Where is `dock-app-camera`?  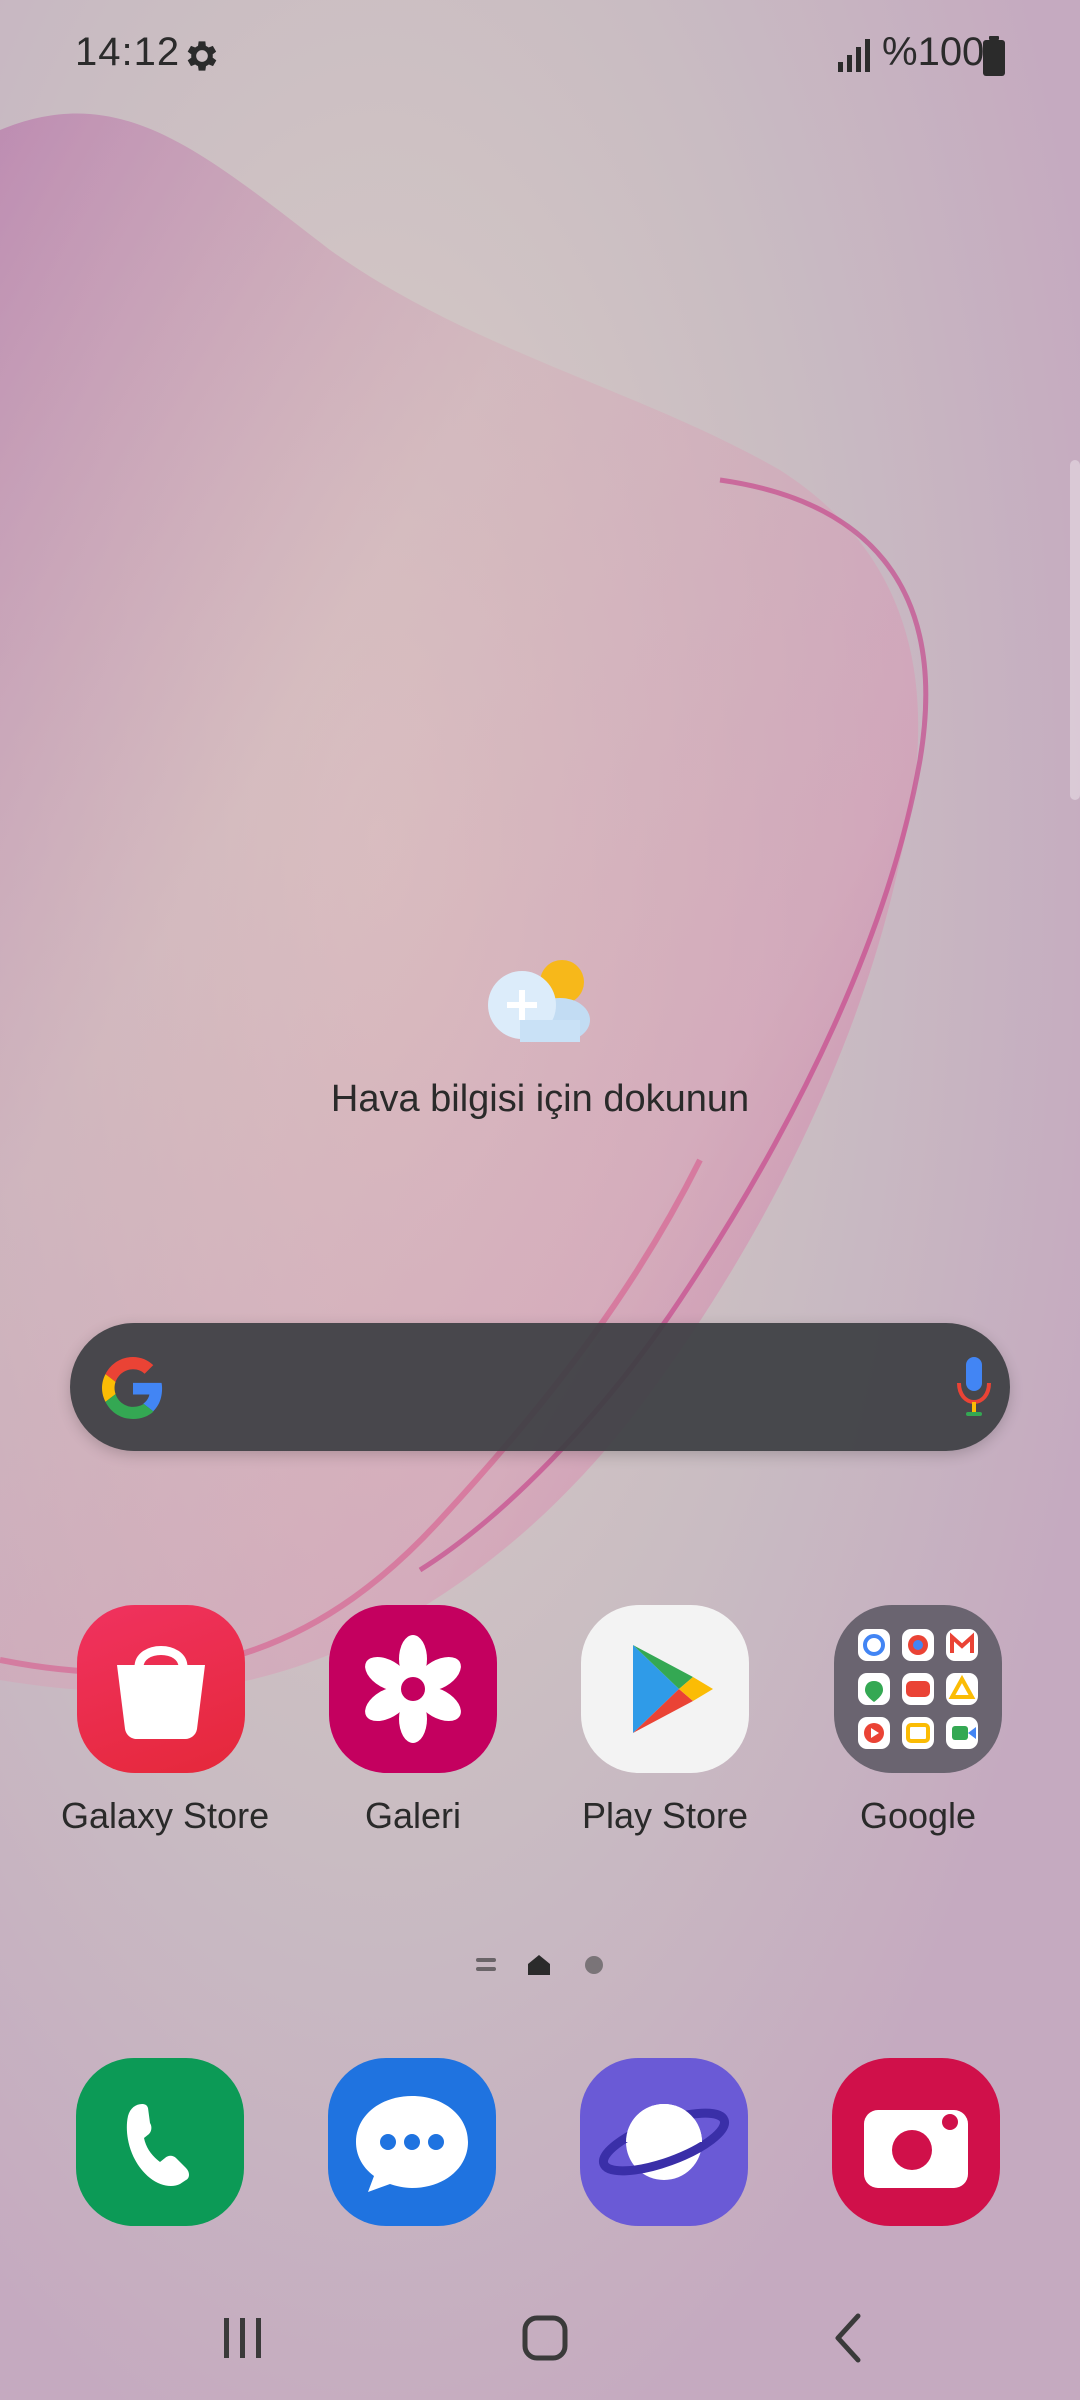
dock-app-camera is located at coordinates (916, 2142).